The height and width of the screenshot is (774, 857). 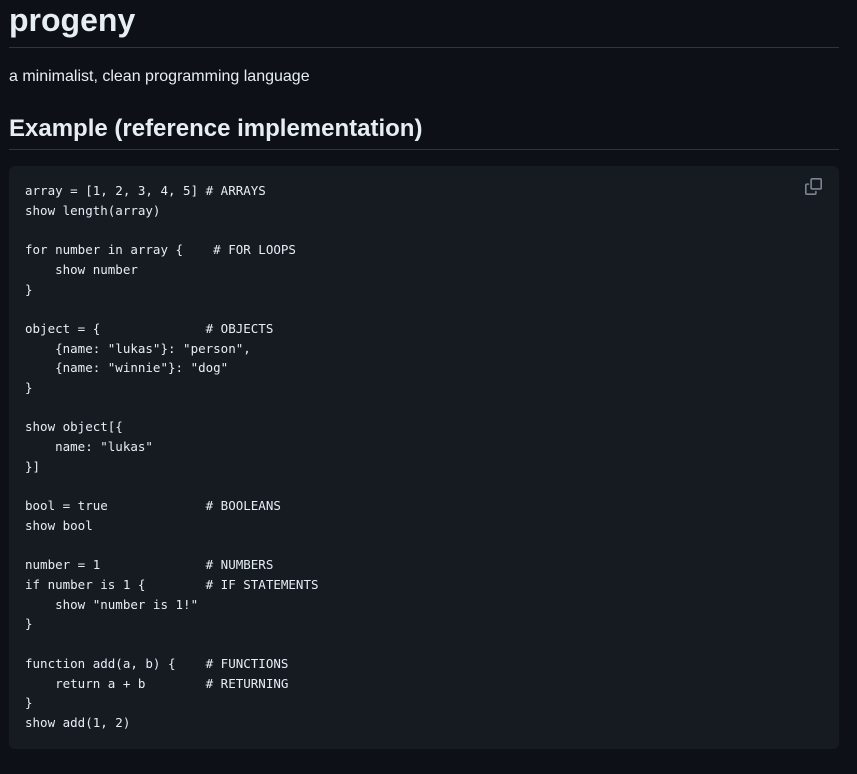 What do you see at coordinates (159, 76) in the screenshot?
I see `project-description: a minimalist, clean programming language` at bounding box center [159, 76].